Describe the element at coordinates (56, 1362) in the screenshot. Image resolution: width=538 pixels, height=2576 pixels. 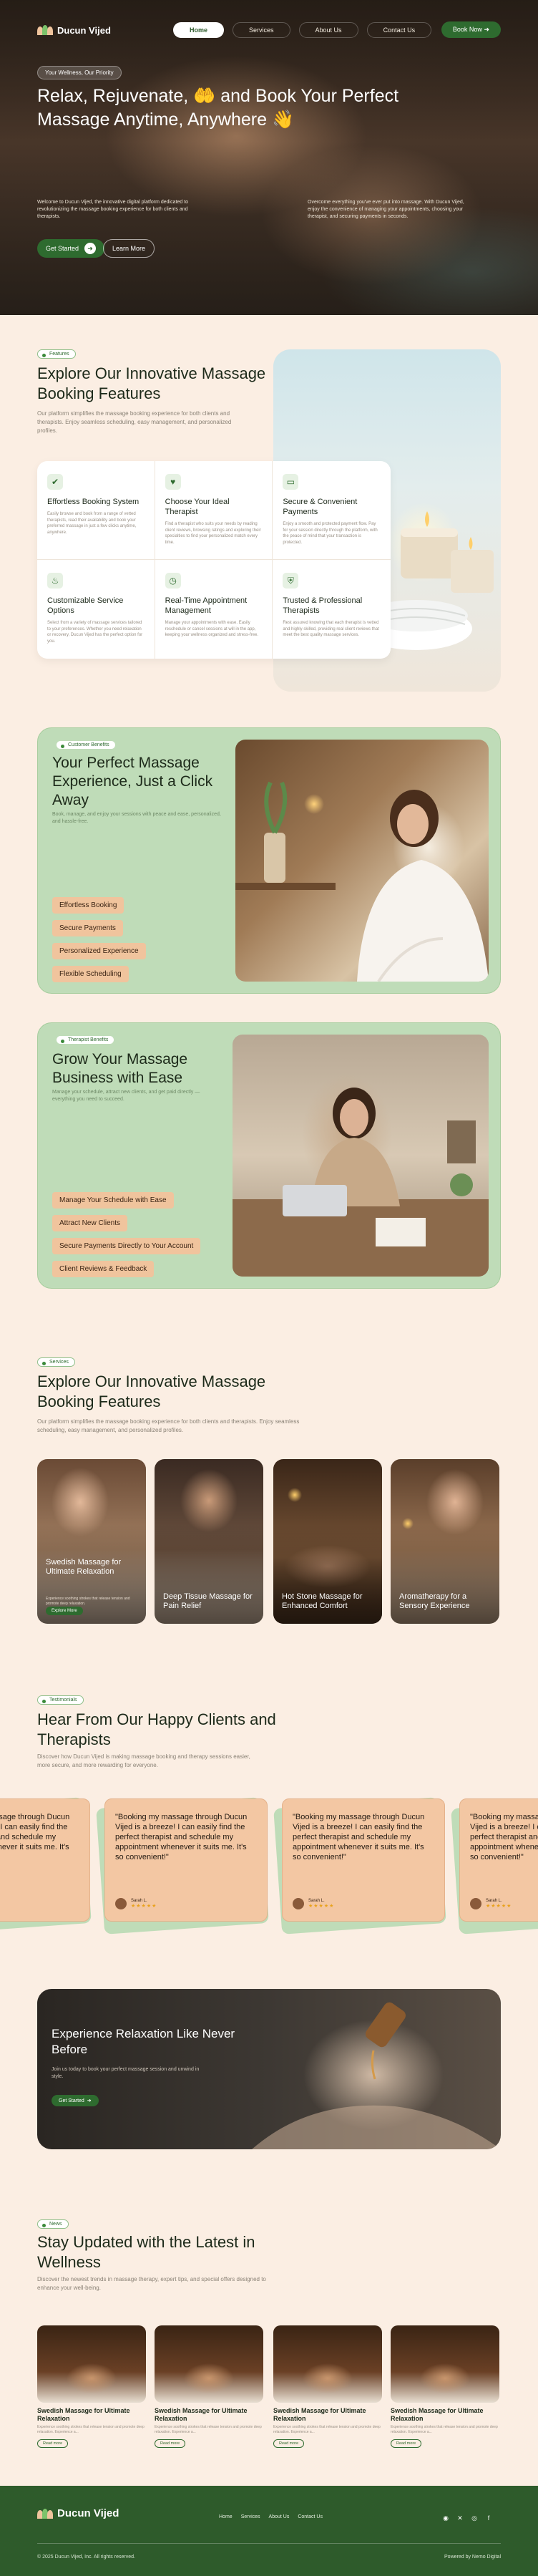
I see `services-pill: Services` at that location.